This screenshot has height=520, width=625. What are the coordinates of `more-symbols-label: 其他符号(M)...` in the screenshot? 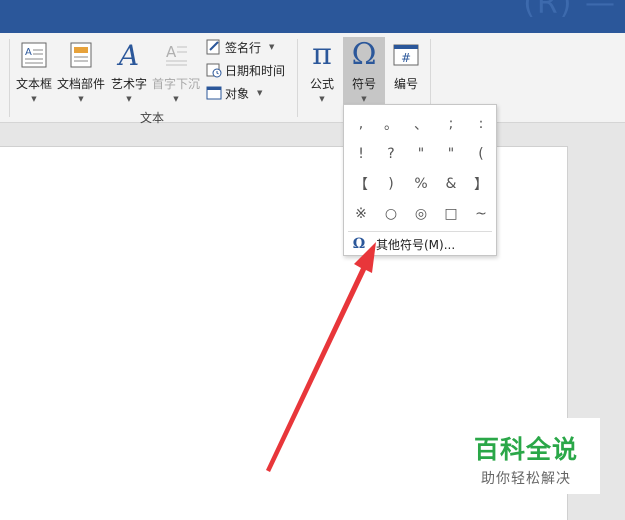 It's located at (416, 244).